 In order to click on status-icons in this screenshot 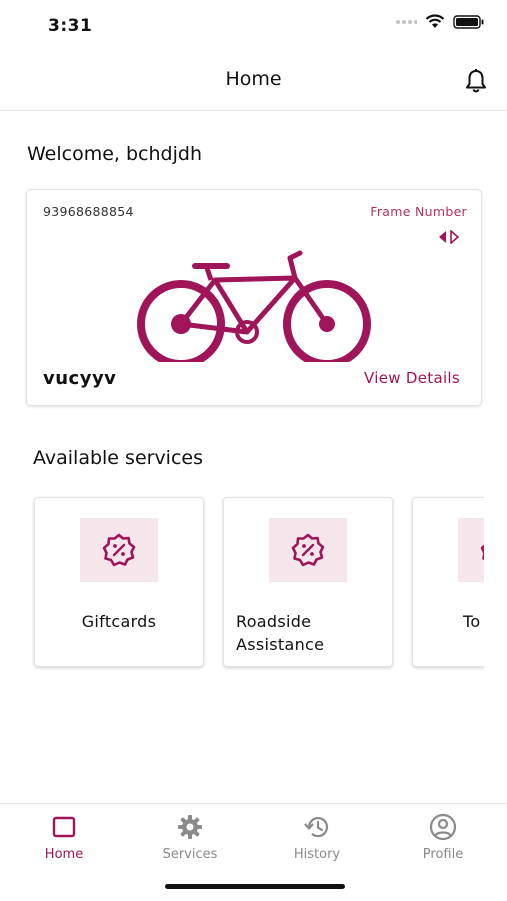, I will do `click(440, 21)`.